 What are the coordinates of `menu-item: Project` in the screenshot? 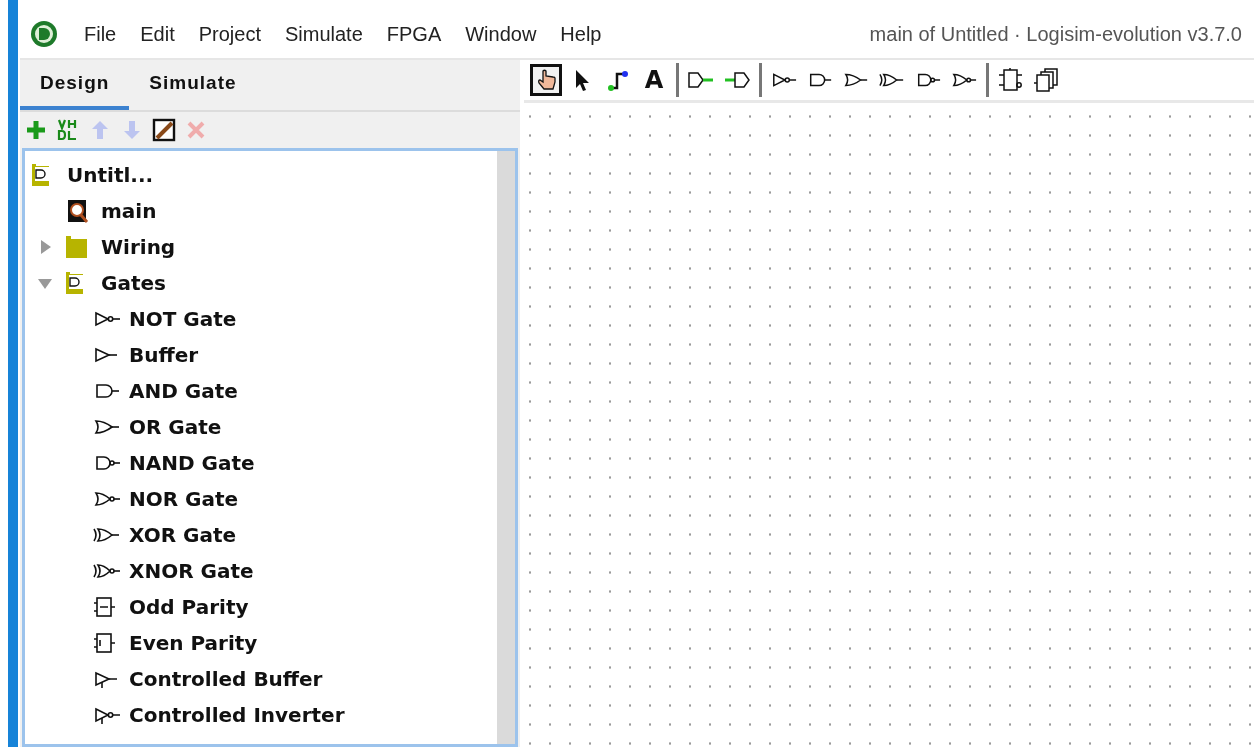 It's located at (229, 34).